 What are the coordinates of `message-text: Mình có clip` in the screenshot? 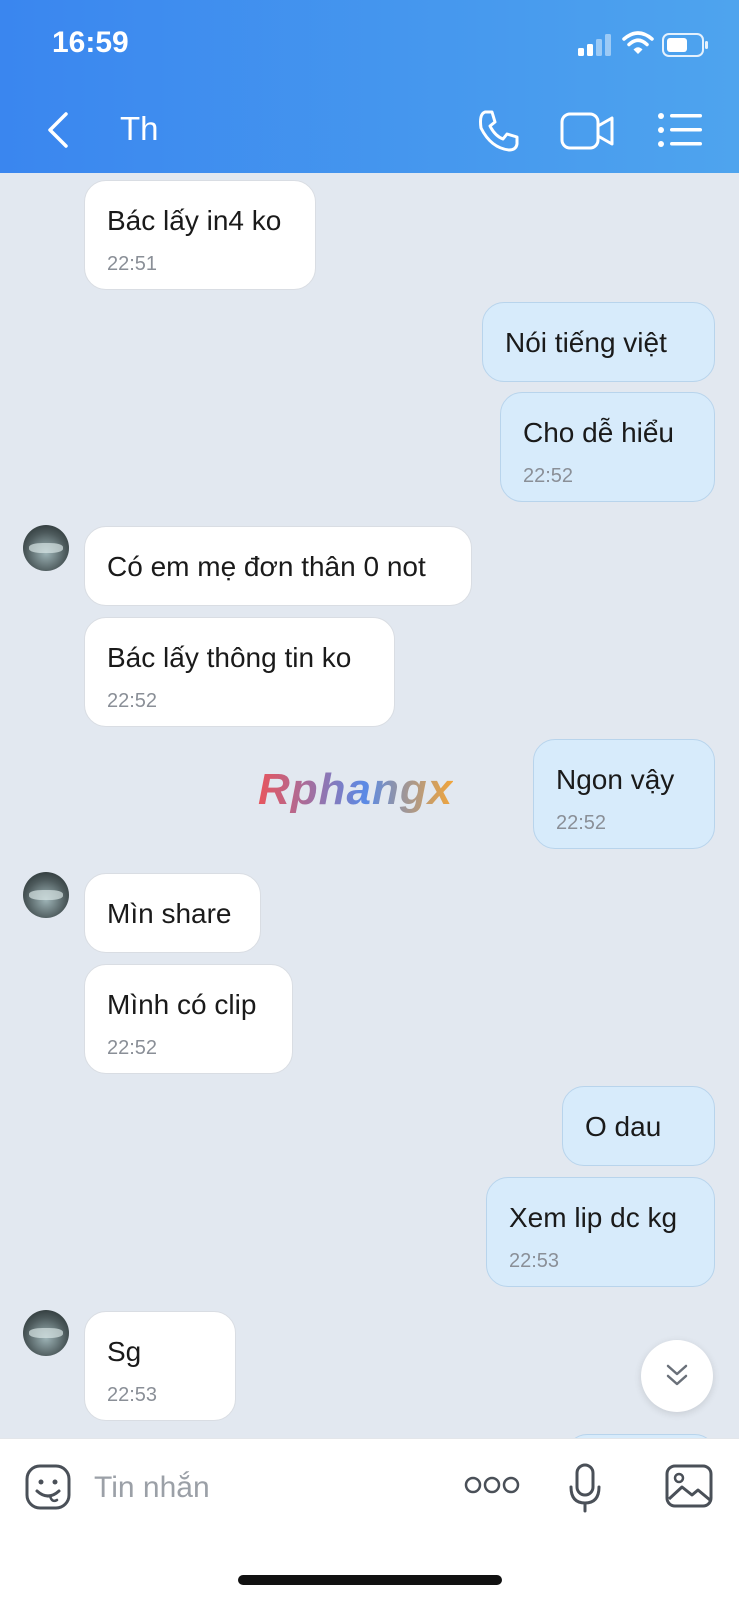 It's located at (182, 1004).